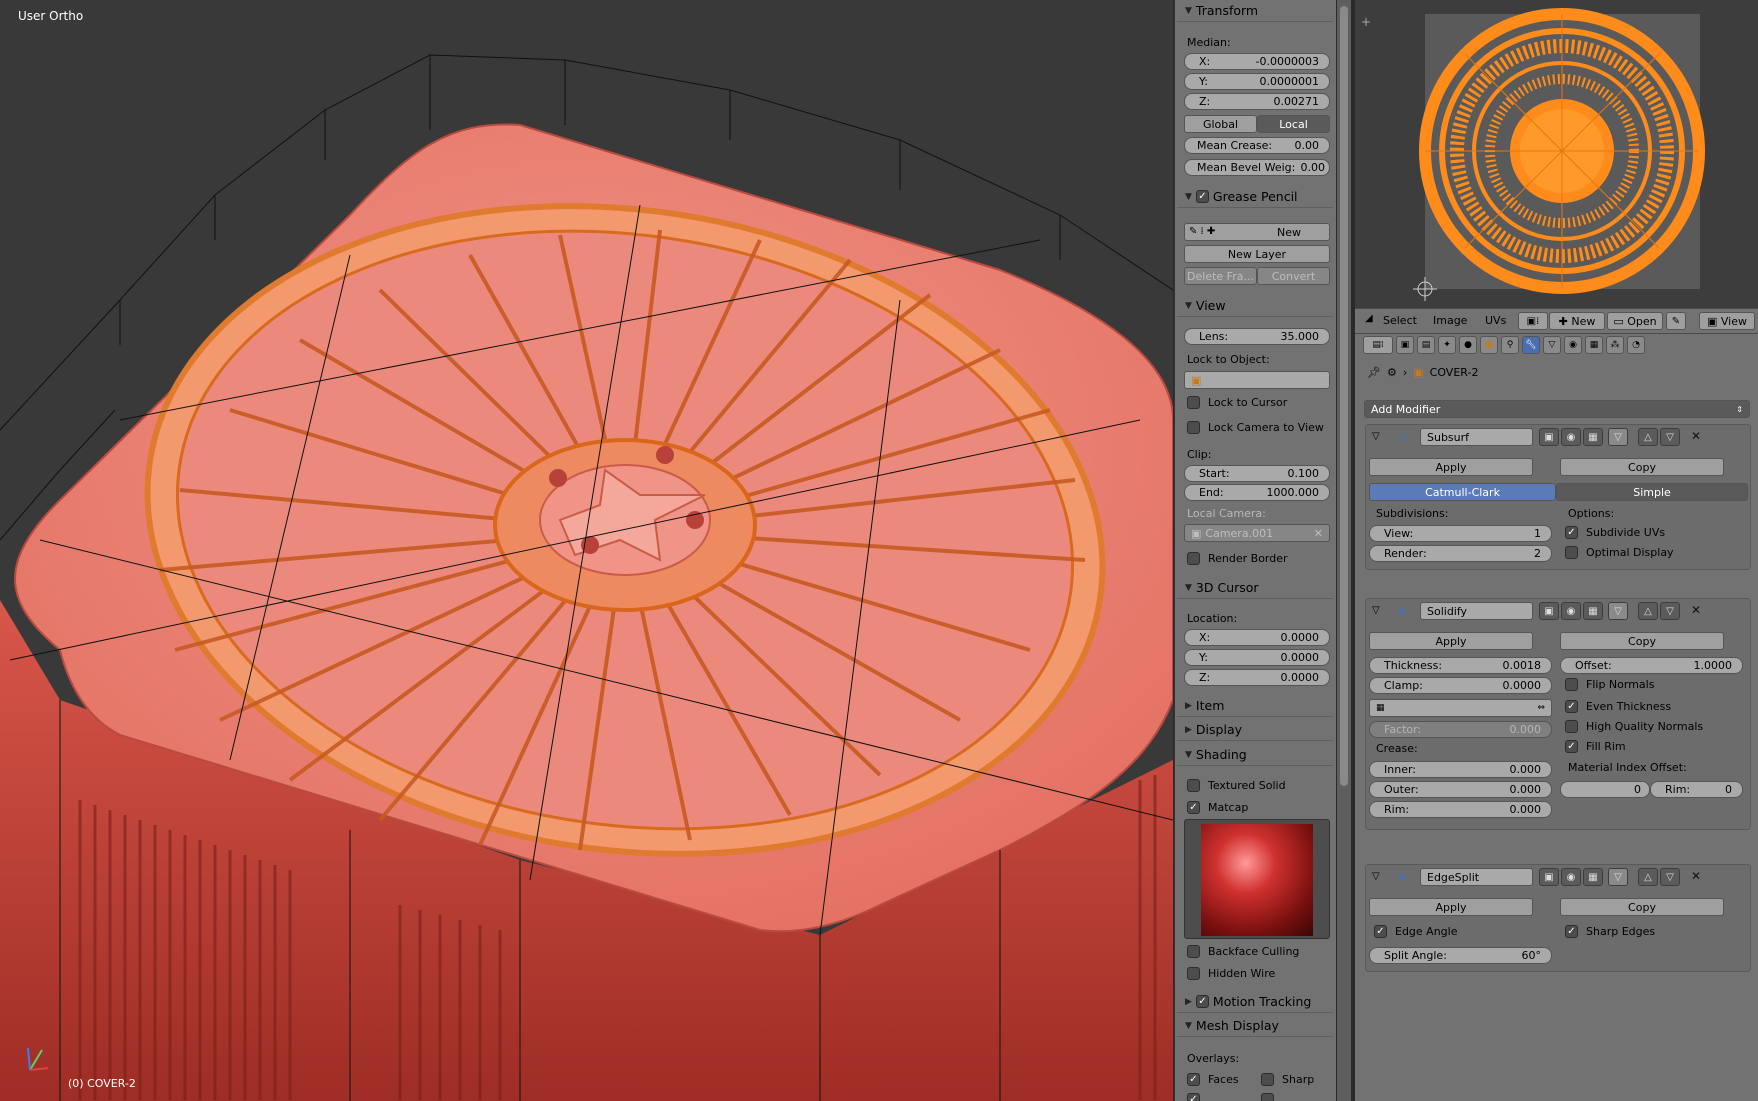 Image resolution: width=1758 pixels, height=1101 pixels. Describe the element at coordinates (1605, 789) in the screenshot. I see `material-offset-field: 0` at that location.